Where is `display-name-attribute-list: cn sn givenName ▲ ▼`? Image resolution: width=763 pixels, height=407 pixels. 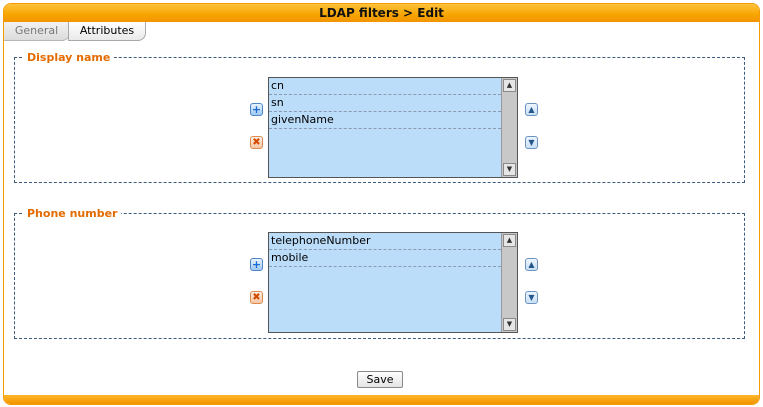 display-name-attribute-list: cn sn givenName ▲ ▼ is located at coordinates (393, 127).